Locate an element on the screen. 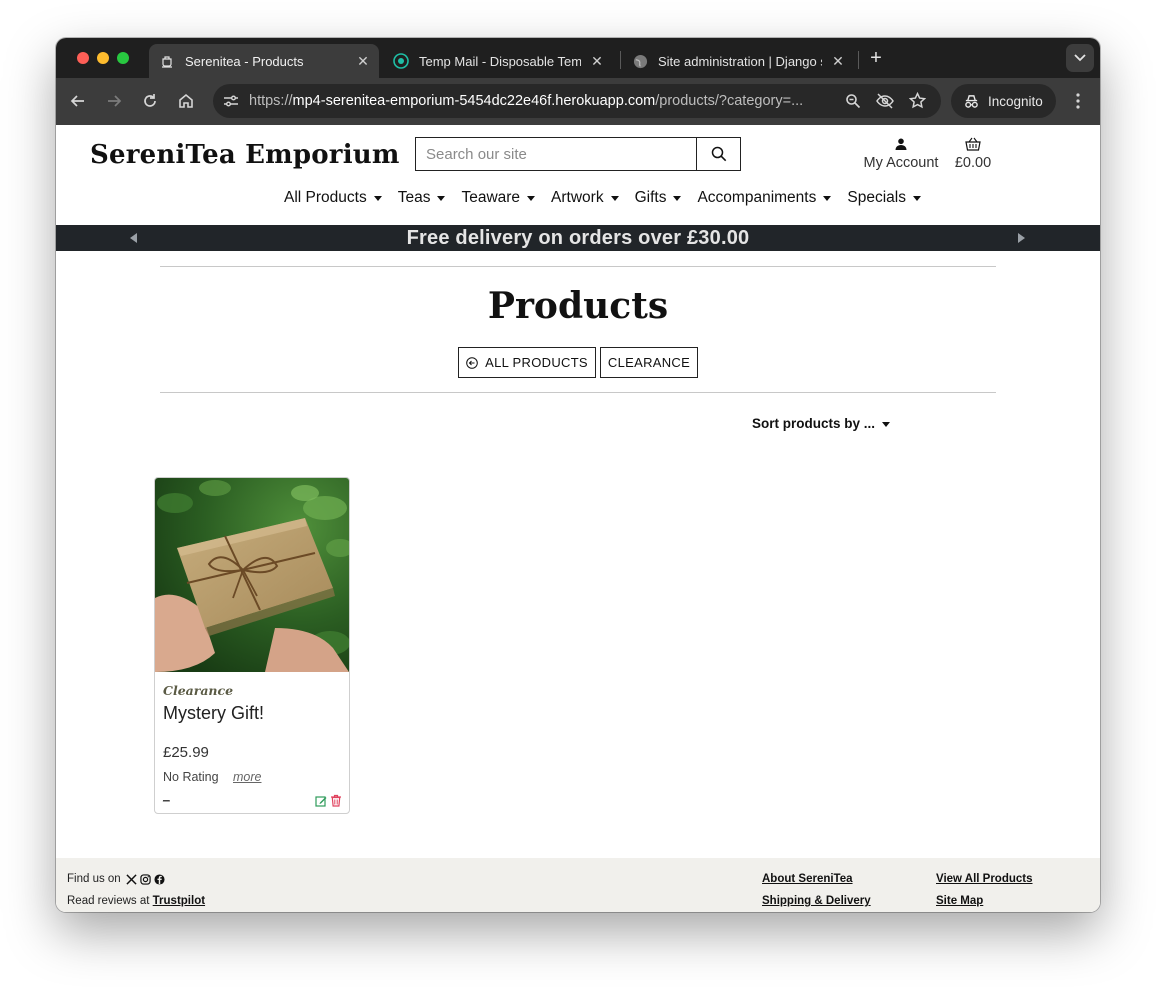 Image resolution: width=1156 pixels, height=987 pixels. nav-label: Accompaniments is located at coordinates (757, 197).